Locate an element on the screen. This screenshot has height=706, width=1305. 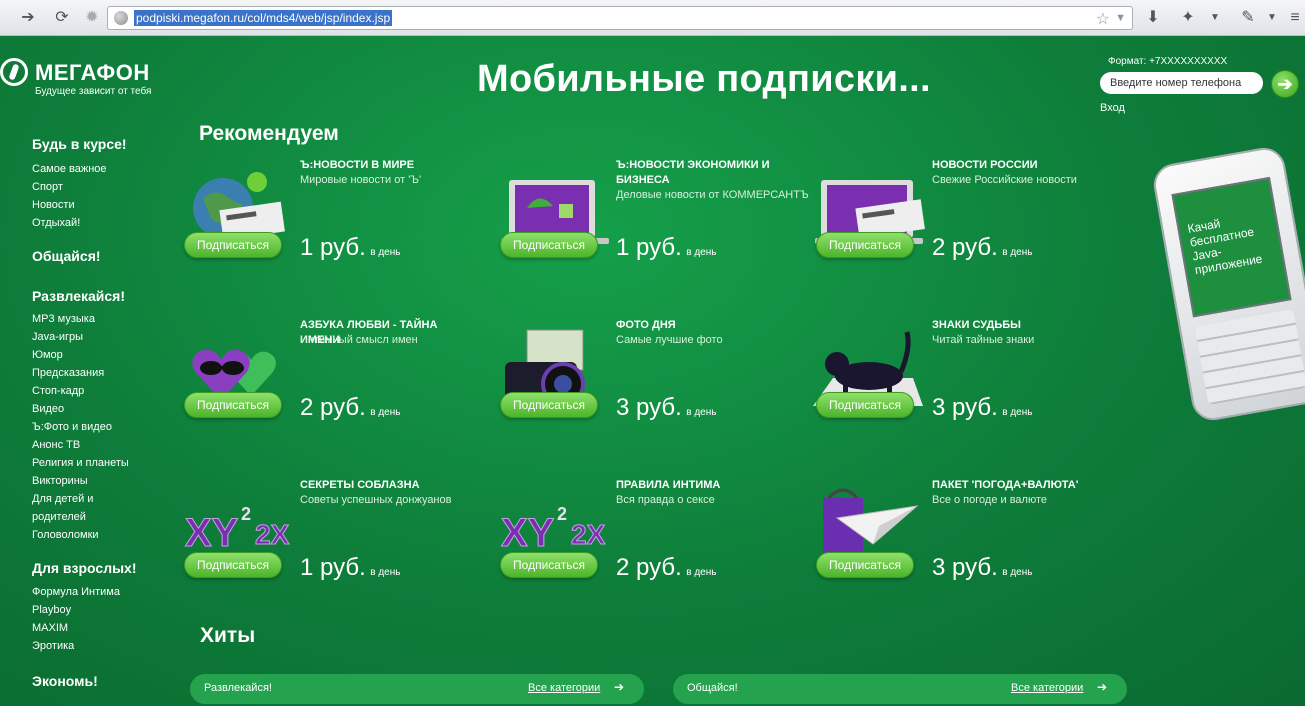
sidebar-link: MAXIM is located at coordinates (50, 628).